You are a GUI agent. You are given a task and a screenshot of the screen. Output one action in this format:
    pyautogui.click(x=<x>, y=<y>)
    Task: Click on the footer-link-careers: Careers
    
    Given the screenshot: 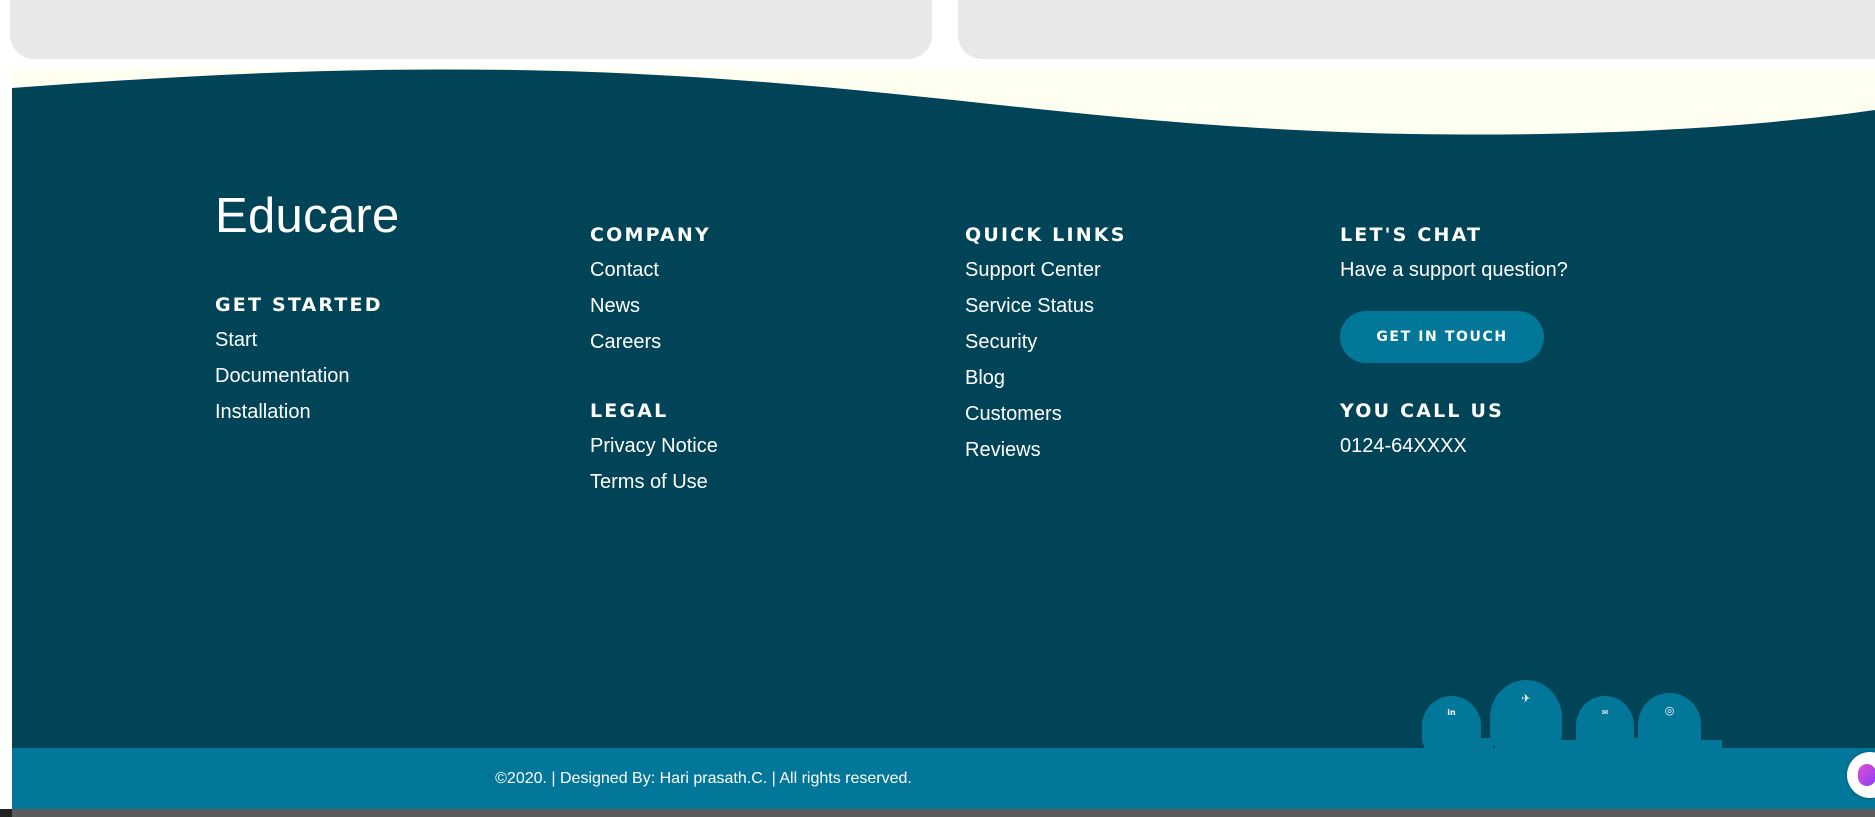 What is the action you would take?
    pyautogui.click(x=654, y=342)
    